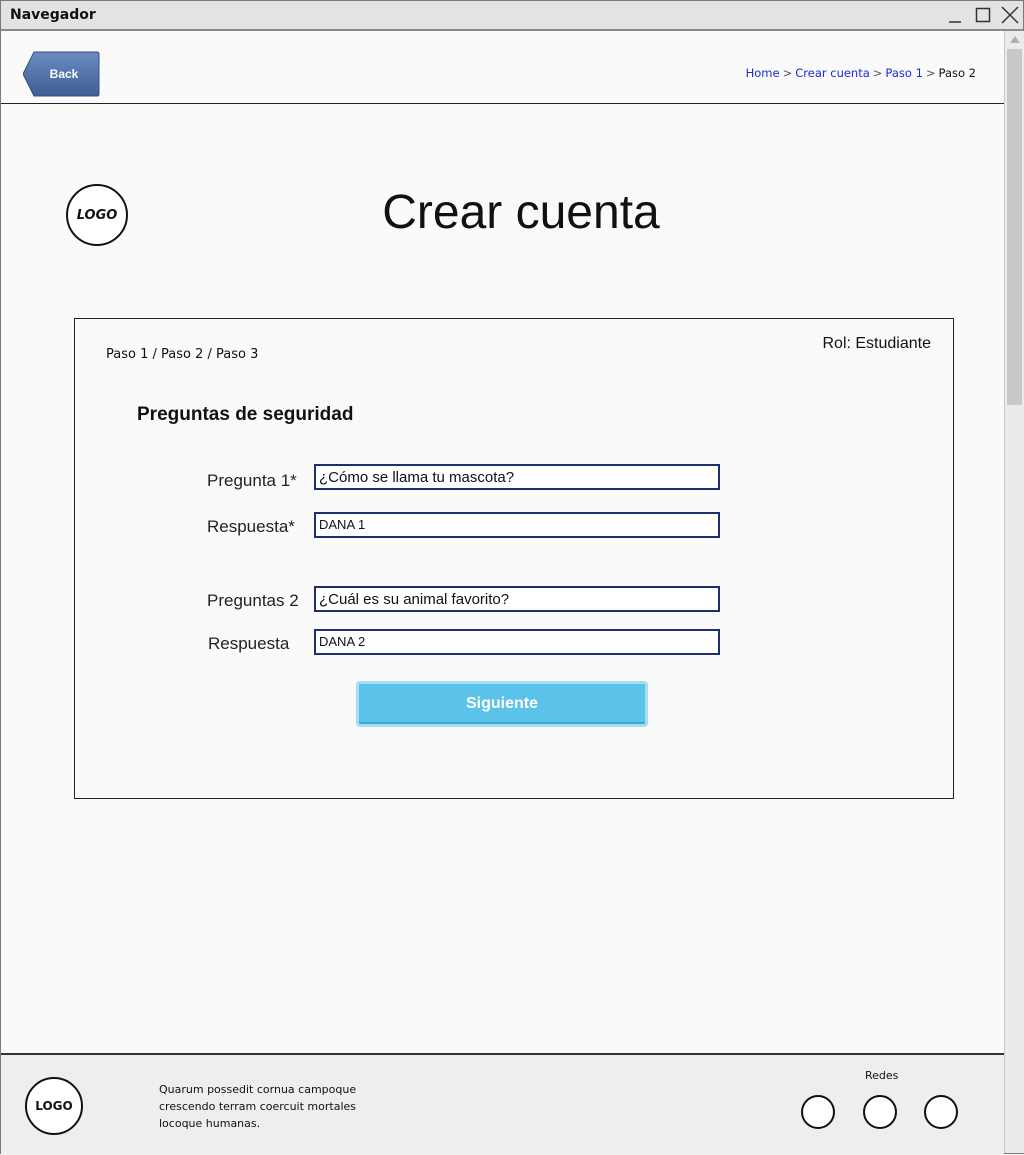  I want to click on role-label: Rol: Estudiante, so click(876, 343).